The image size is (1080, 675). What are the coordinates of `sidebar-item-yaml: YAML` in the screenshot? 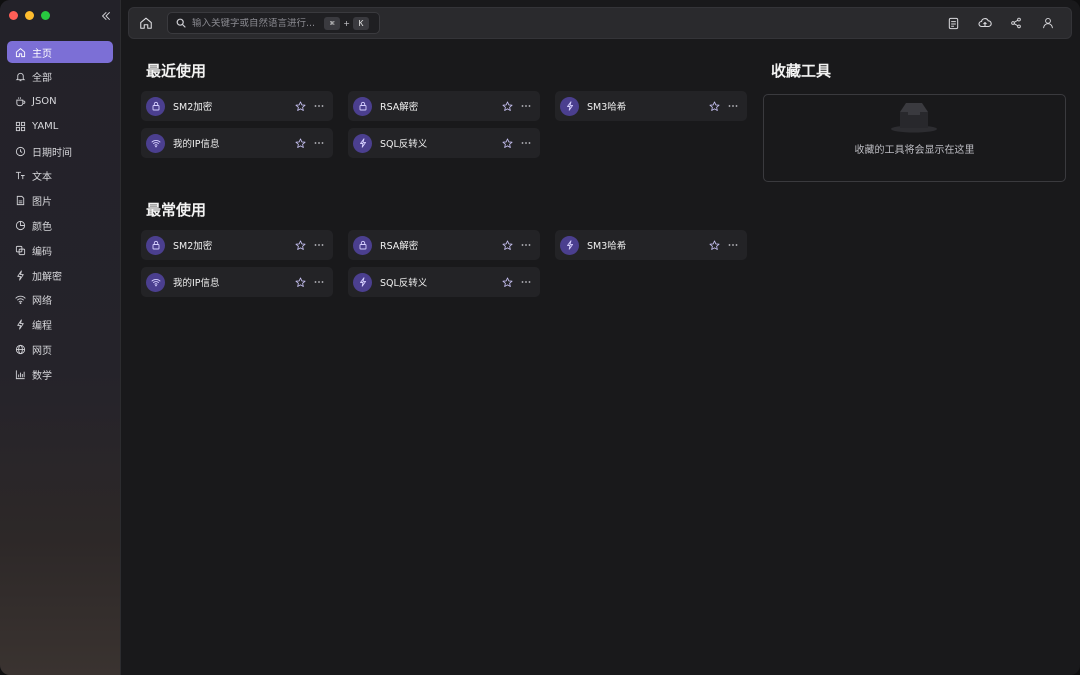 It's located at (60, 126).